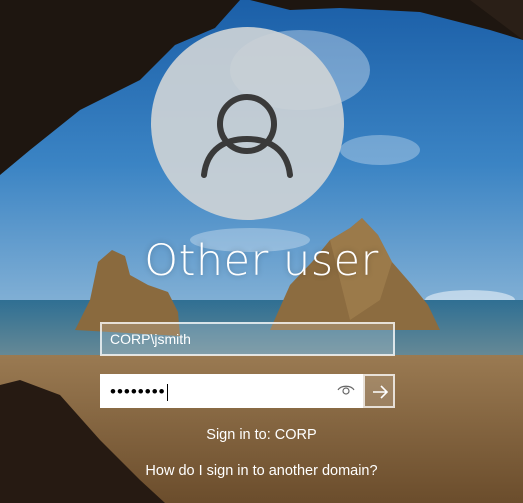  I want to click on password-input: ••••••••, so click(231, 391).